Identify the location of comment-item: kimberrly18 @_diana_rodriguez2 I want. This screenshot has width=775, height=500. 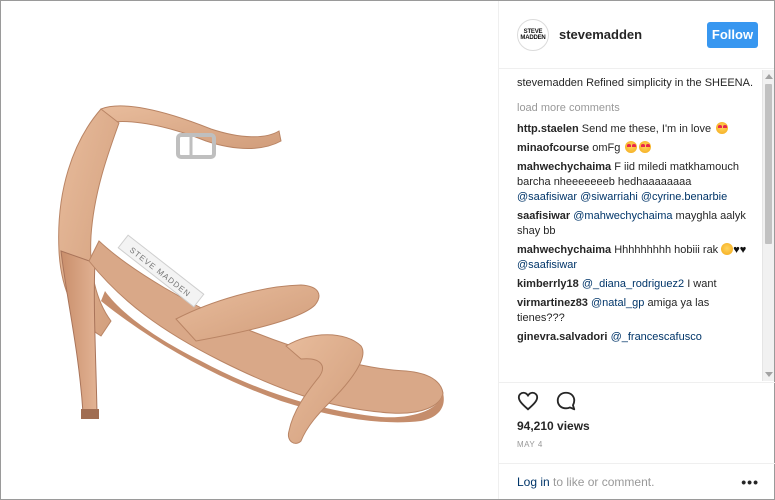
(635, 284).